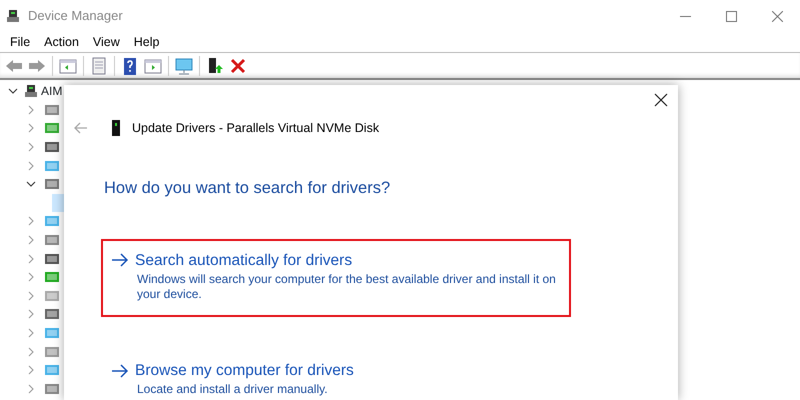 This screenshot has width=800, height=400. What do you see at coordinates (106, 42) in the screenshot?
I see `menu-item: View` at bounding box center [106, 42].